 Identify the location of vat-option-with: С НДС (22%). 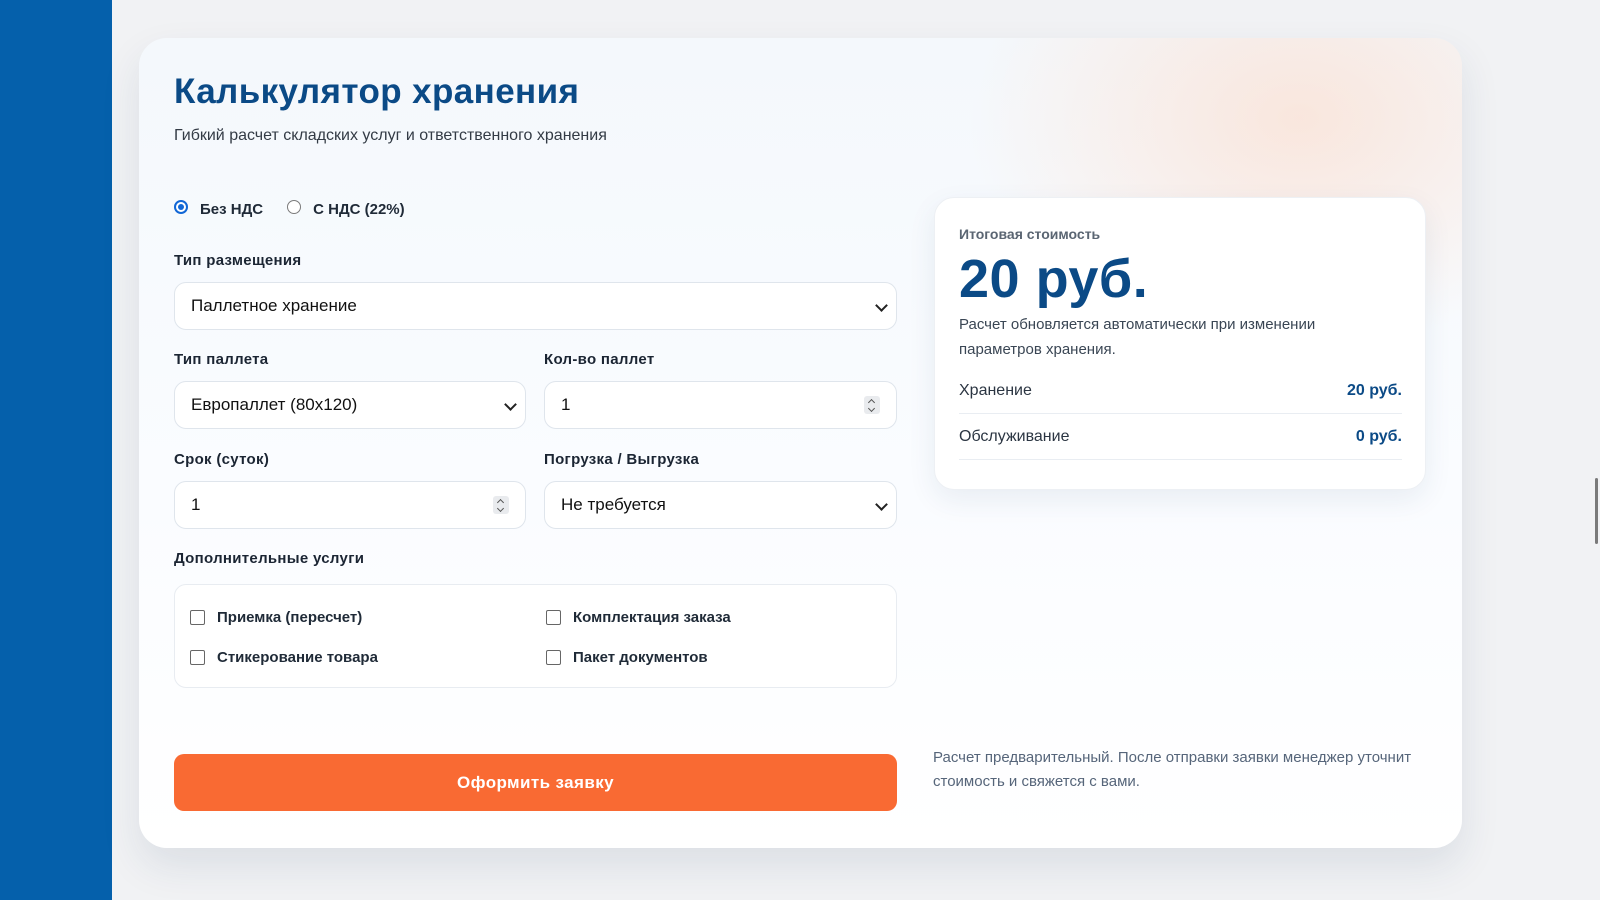
(346, 208).